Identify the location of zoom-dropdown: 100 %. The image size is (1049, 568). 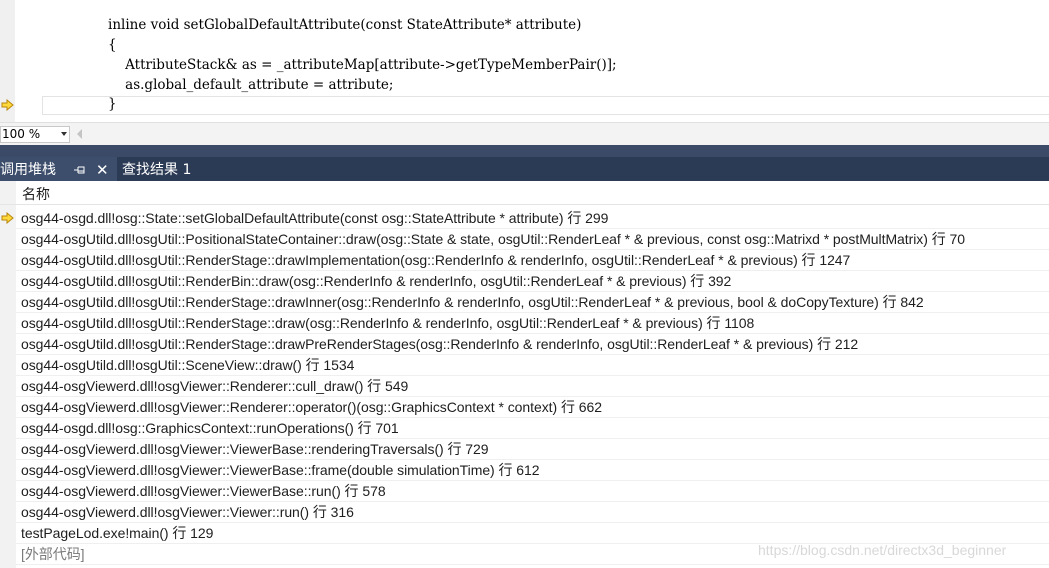
(35, 134).